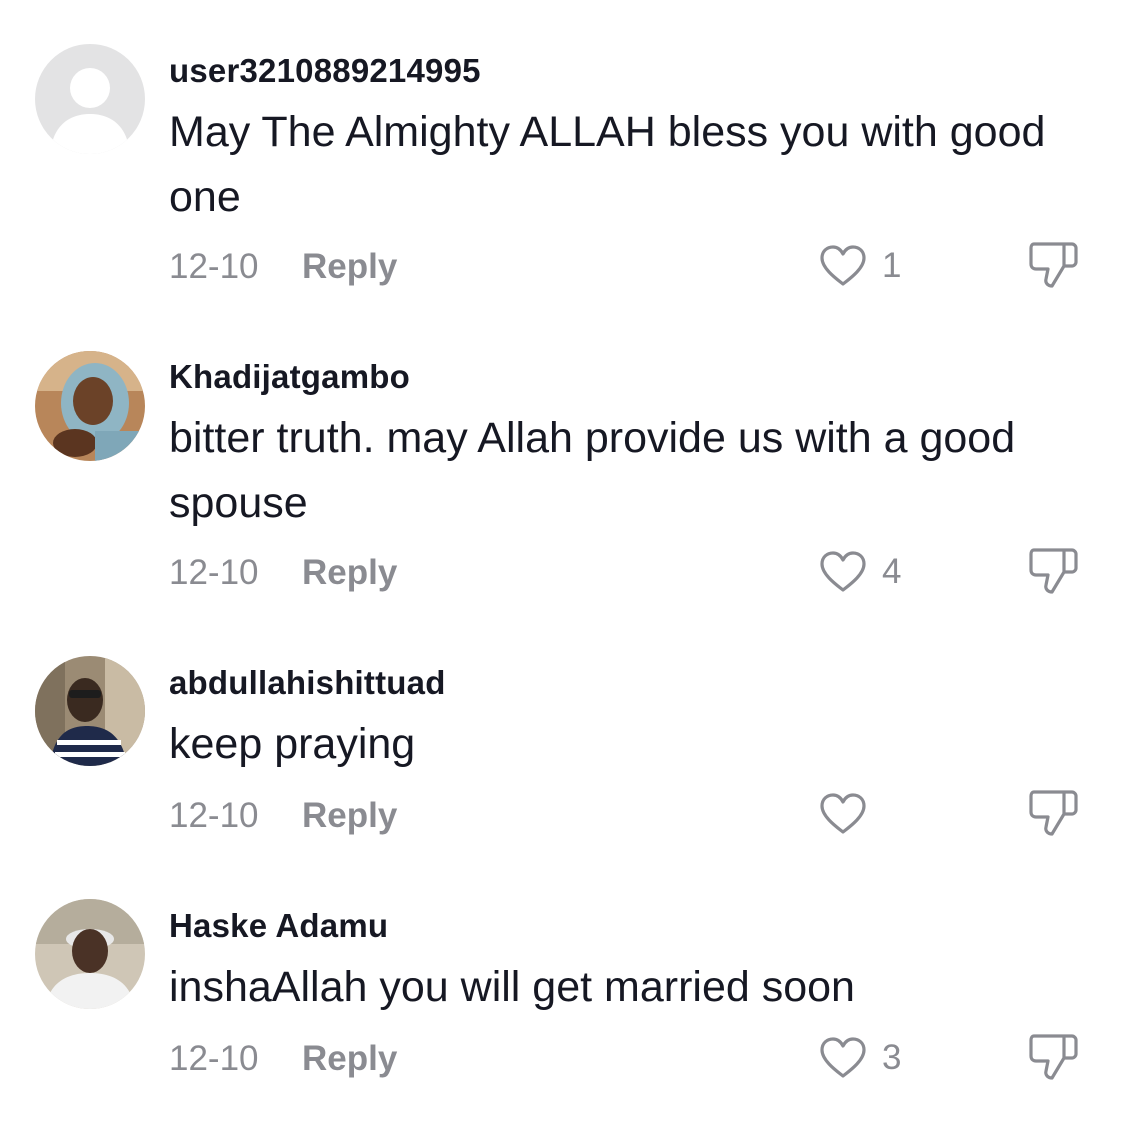 The height and width of the screenshot is (1128, 1125). I want to click on like-button: 4, so click(859, 572).